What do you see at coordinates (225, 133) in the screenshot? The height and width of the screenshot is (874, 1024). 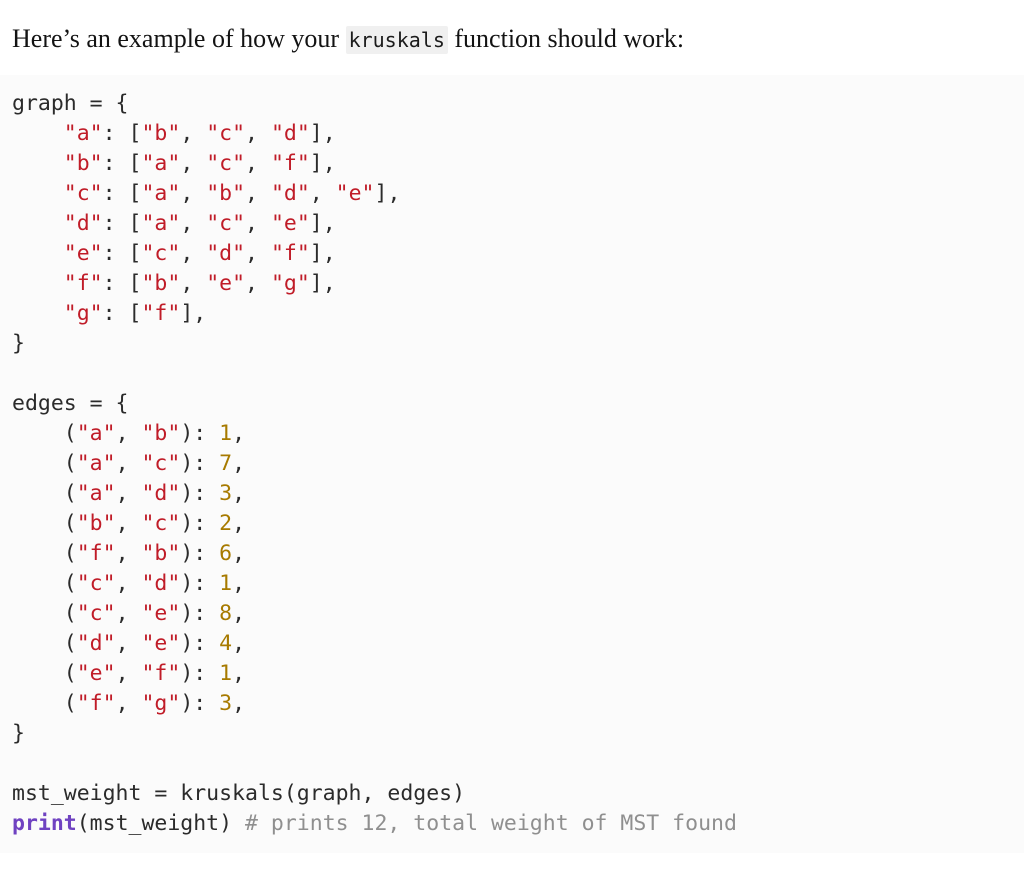 I see `graph-value: ["b", "c", "d"]` at bounding box center [225, 133].